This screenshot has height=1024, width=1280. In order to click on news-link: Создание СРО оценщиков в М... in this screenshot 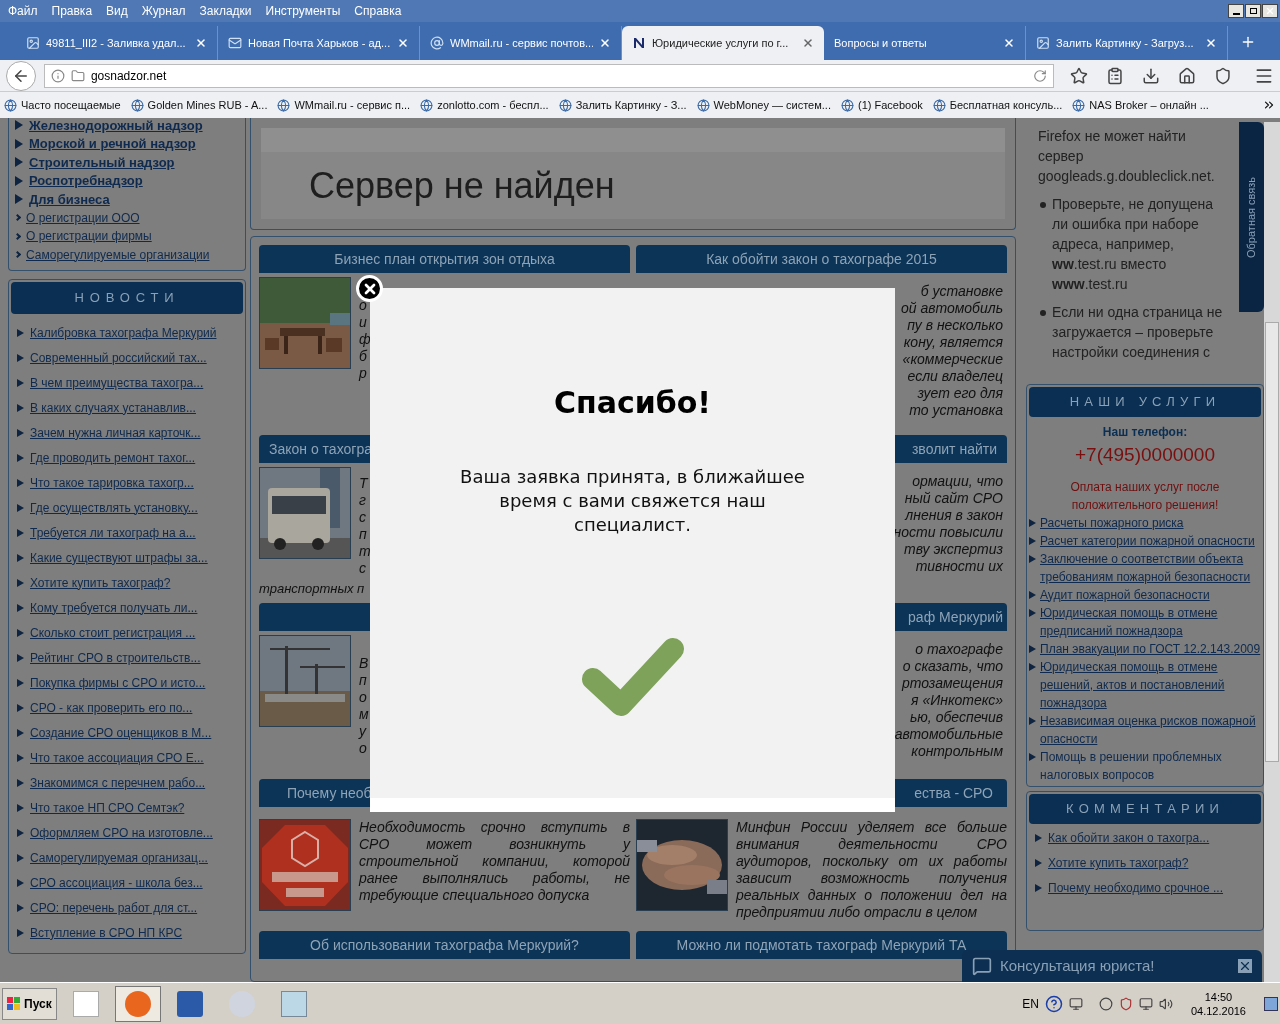, I will do `click(121, 732)`.